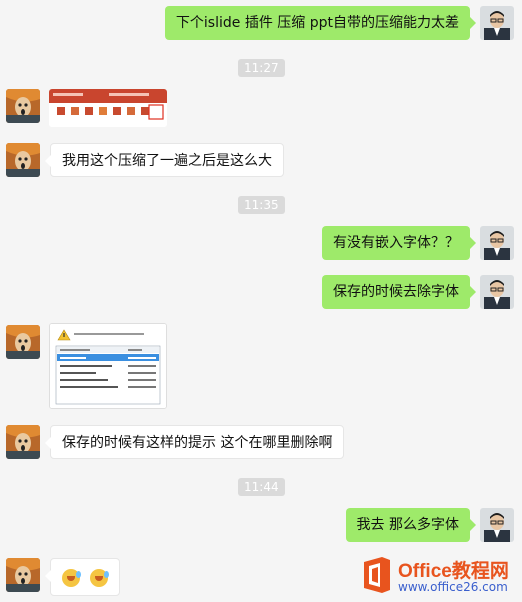  I want to click on message-bubble-other, so click(82, 577).